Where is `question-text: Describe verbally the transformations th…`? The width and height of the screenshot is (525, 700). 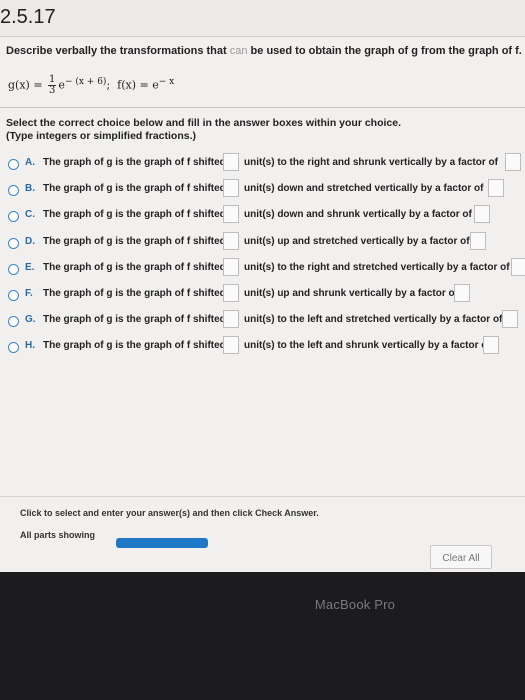
question-text: Describe verbally the transformations th… is located at coordinates (264, 51).